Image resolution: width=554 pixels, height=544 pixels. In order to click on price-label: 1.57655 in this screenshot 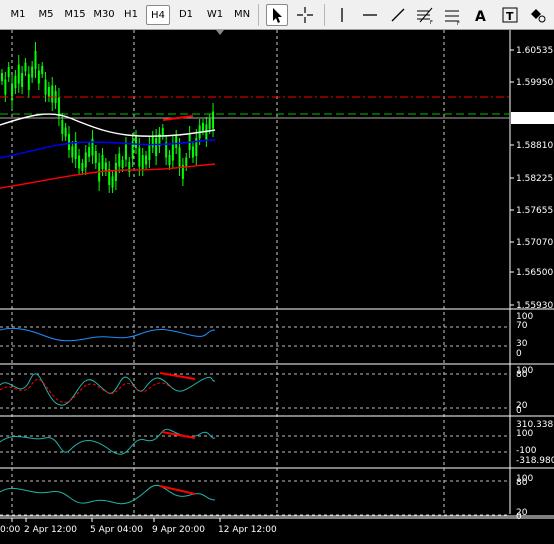, I will do `click(534, 211)`.